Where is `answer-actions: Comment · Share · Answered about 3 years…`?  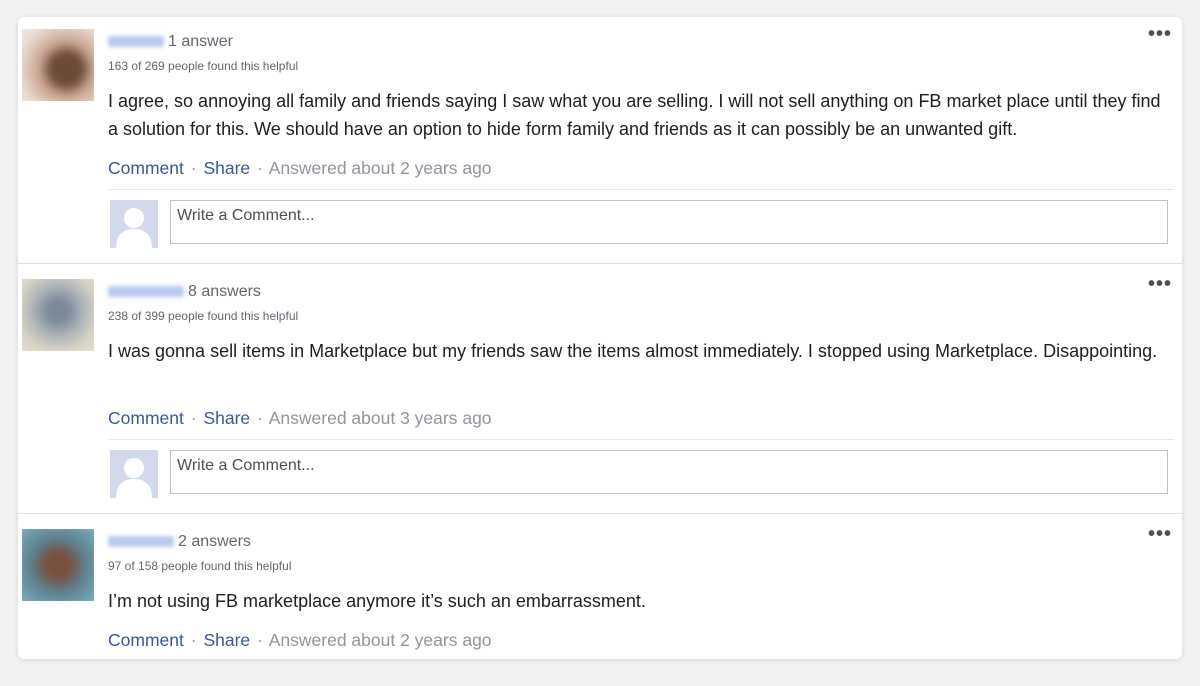 answer-actions: Comment · Share · Answered about 3 years… is located at coordinates (300, 418).